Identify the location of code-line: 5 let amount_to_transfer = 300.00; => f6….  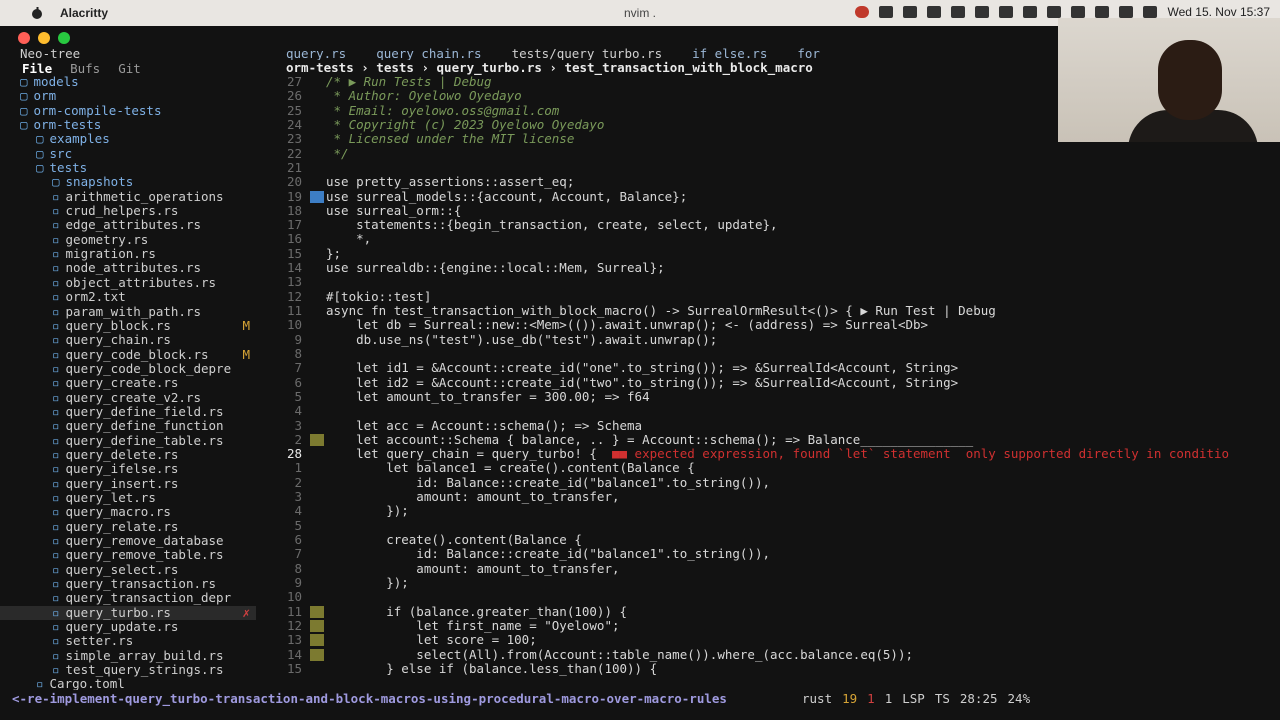
(769, 396).